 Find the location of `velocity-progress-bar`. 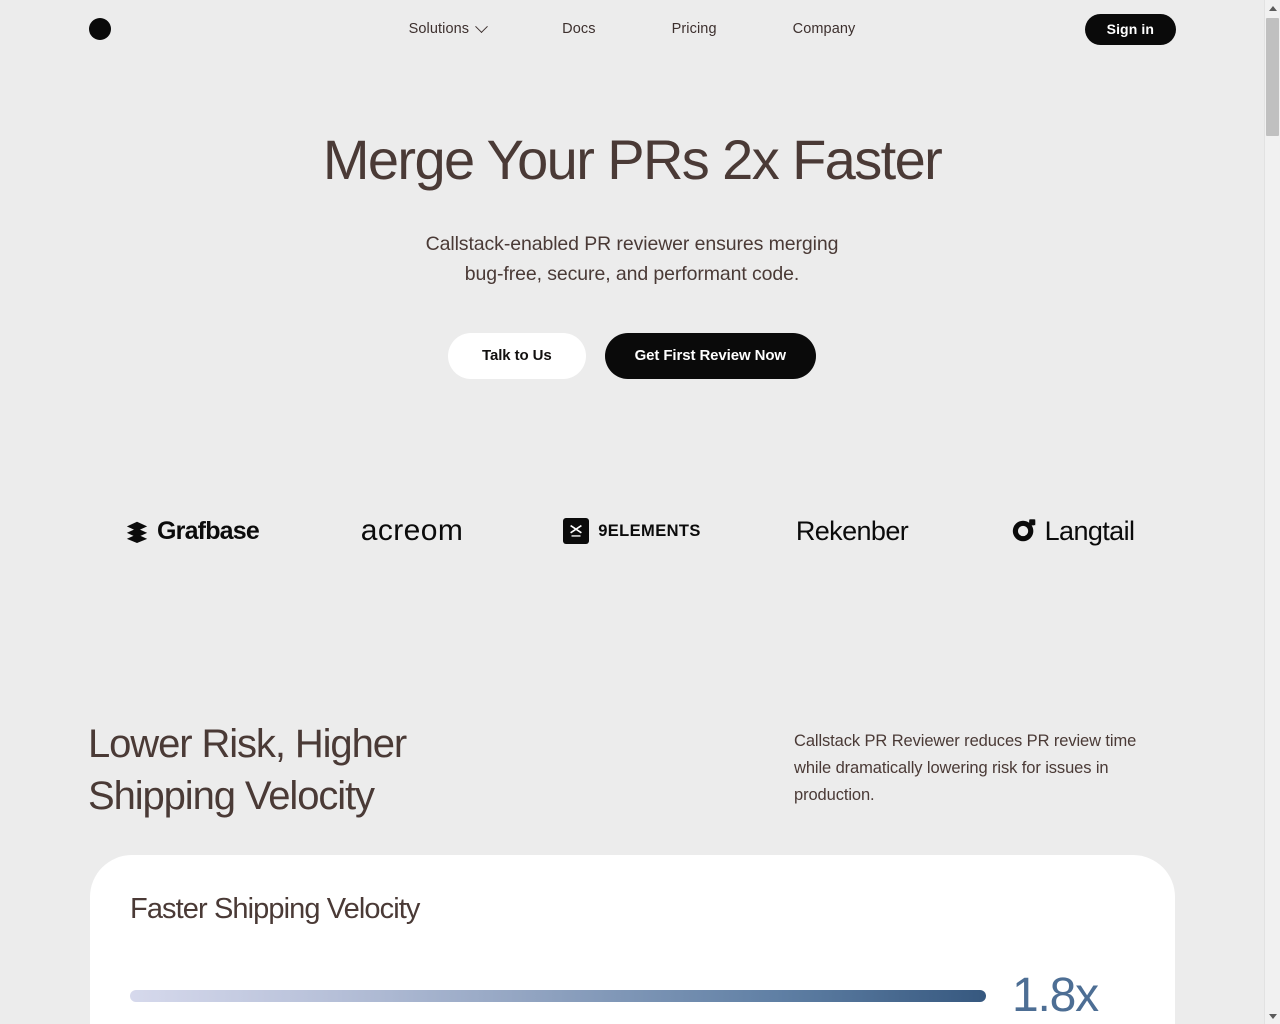

velocity-progress-bar is located at coordinates (558, 996).